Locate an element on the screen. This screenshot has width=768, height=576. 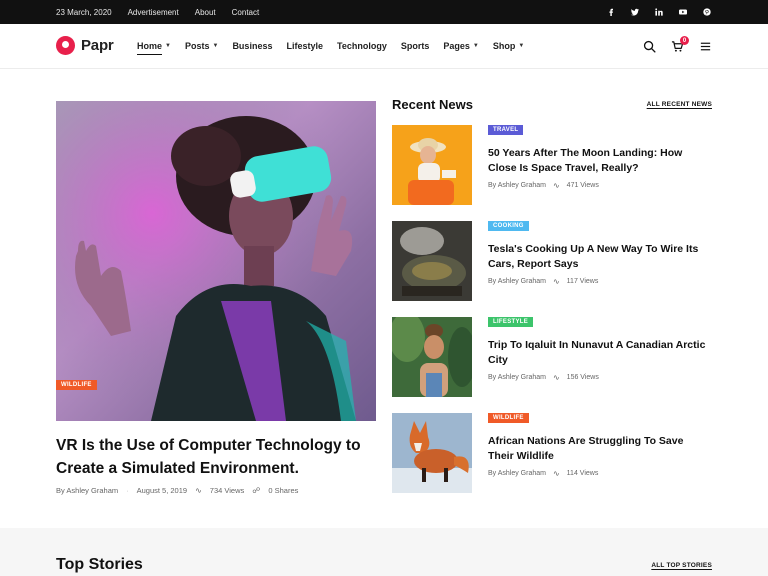
view-count: 117 Views is located at coordinates (582, 281).